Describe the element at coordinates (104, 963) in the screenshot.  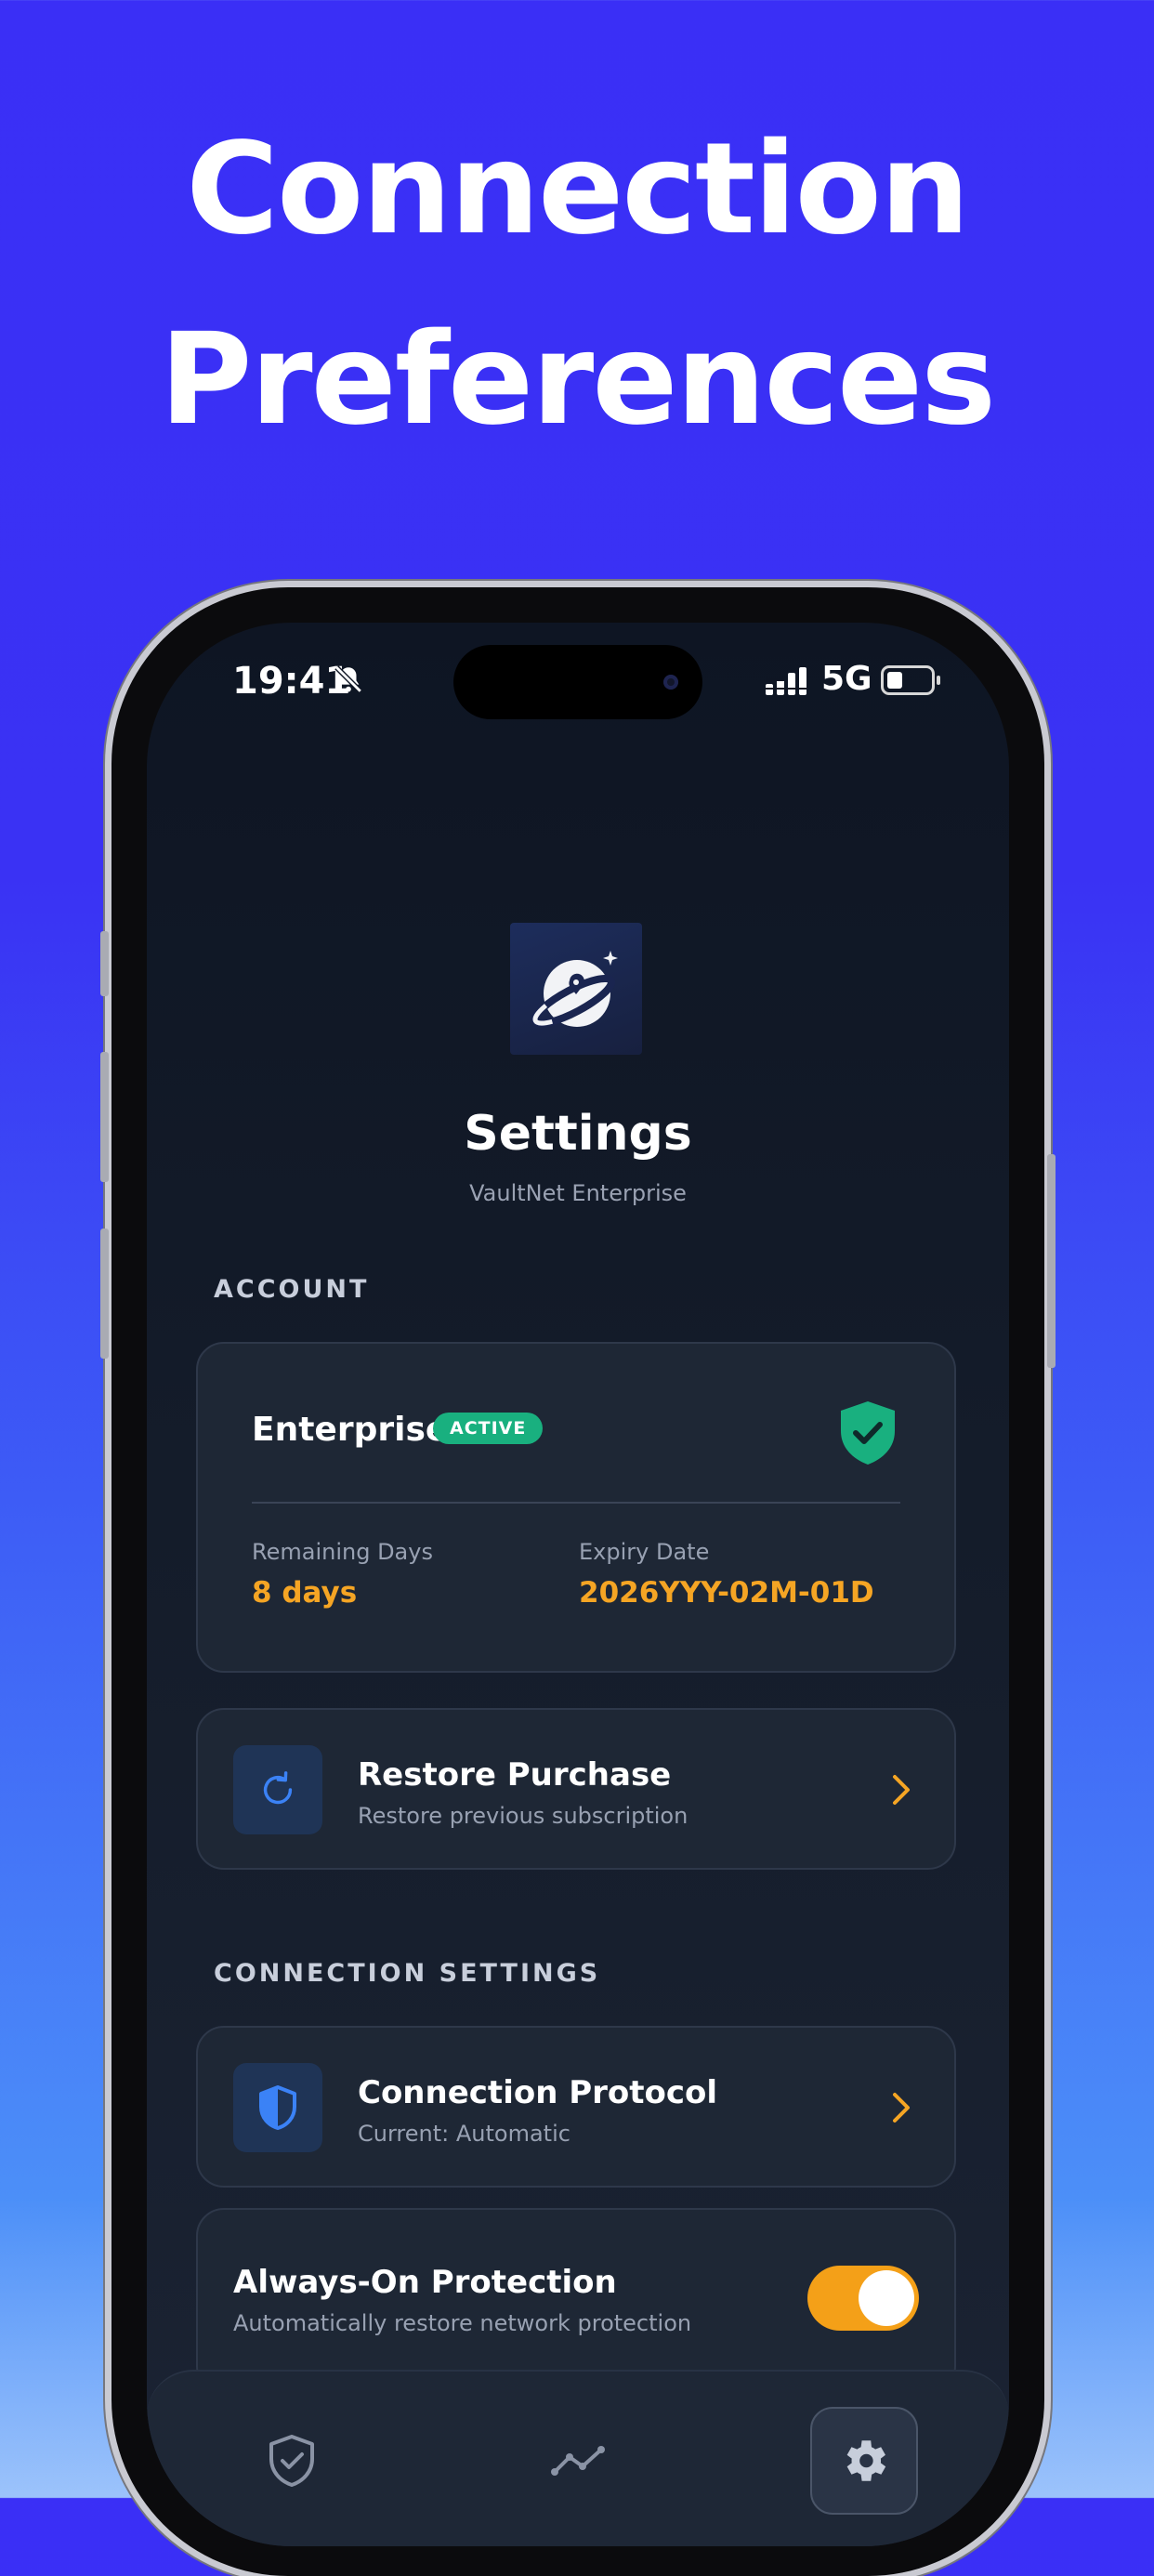
I see `action-button` at that location.